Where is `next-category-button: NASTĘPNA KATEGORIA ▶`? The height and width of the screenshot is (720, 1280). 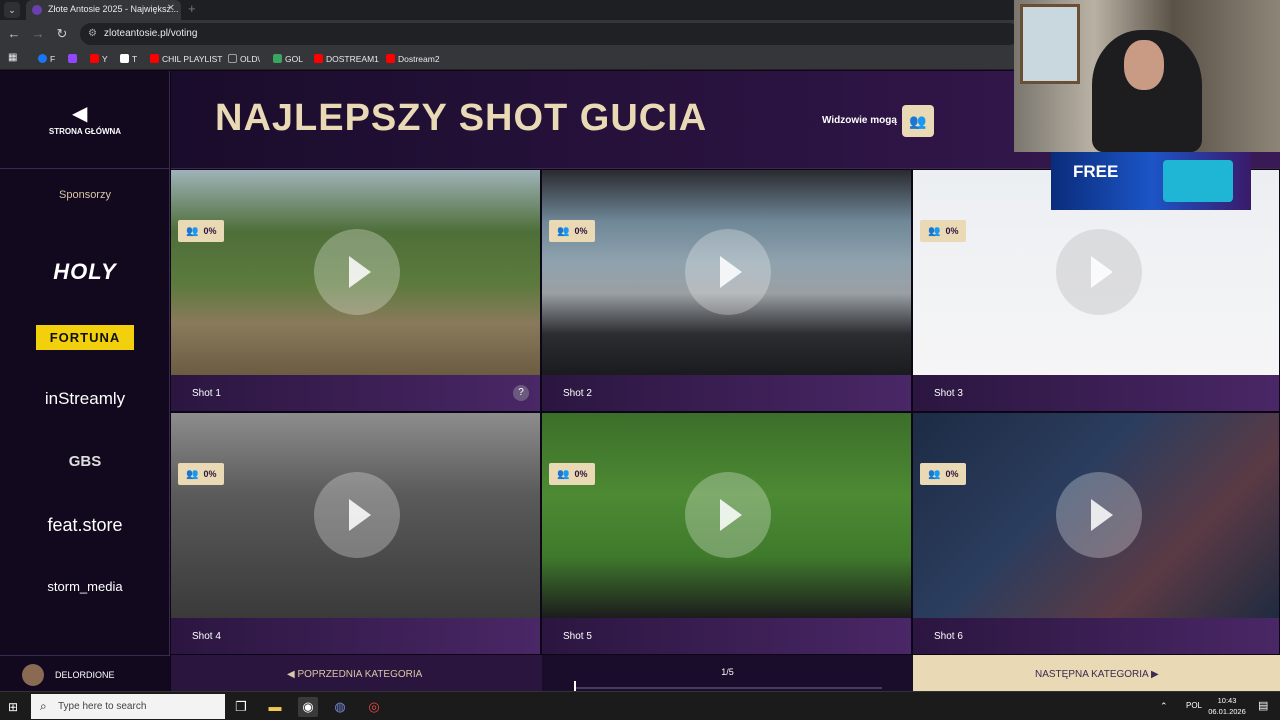
next-category-button: NASTĘPNA KATEGORIA ▶ is located at coordinates (1096, 673).